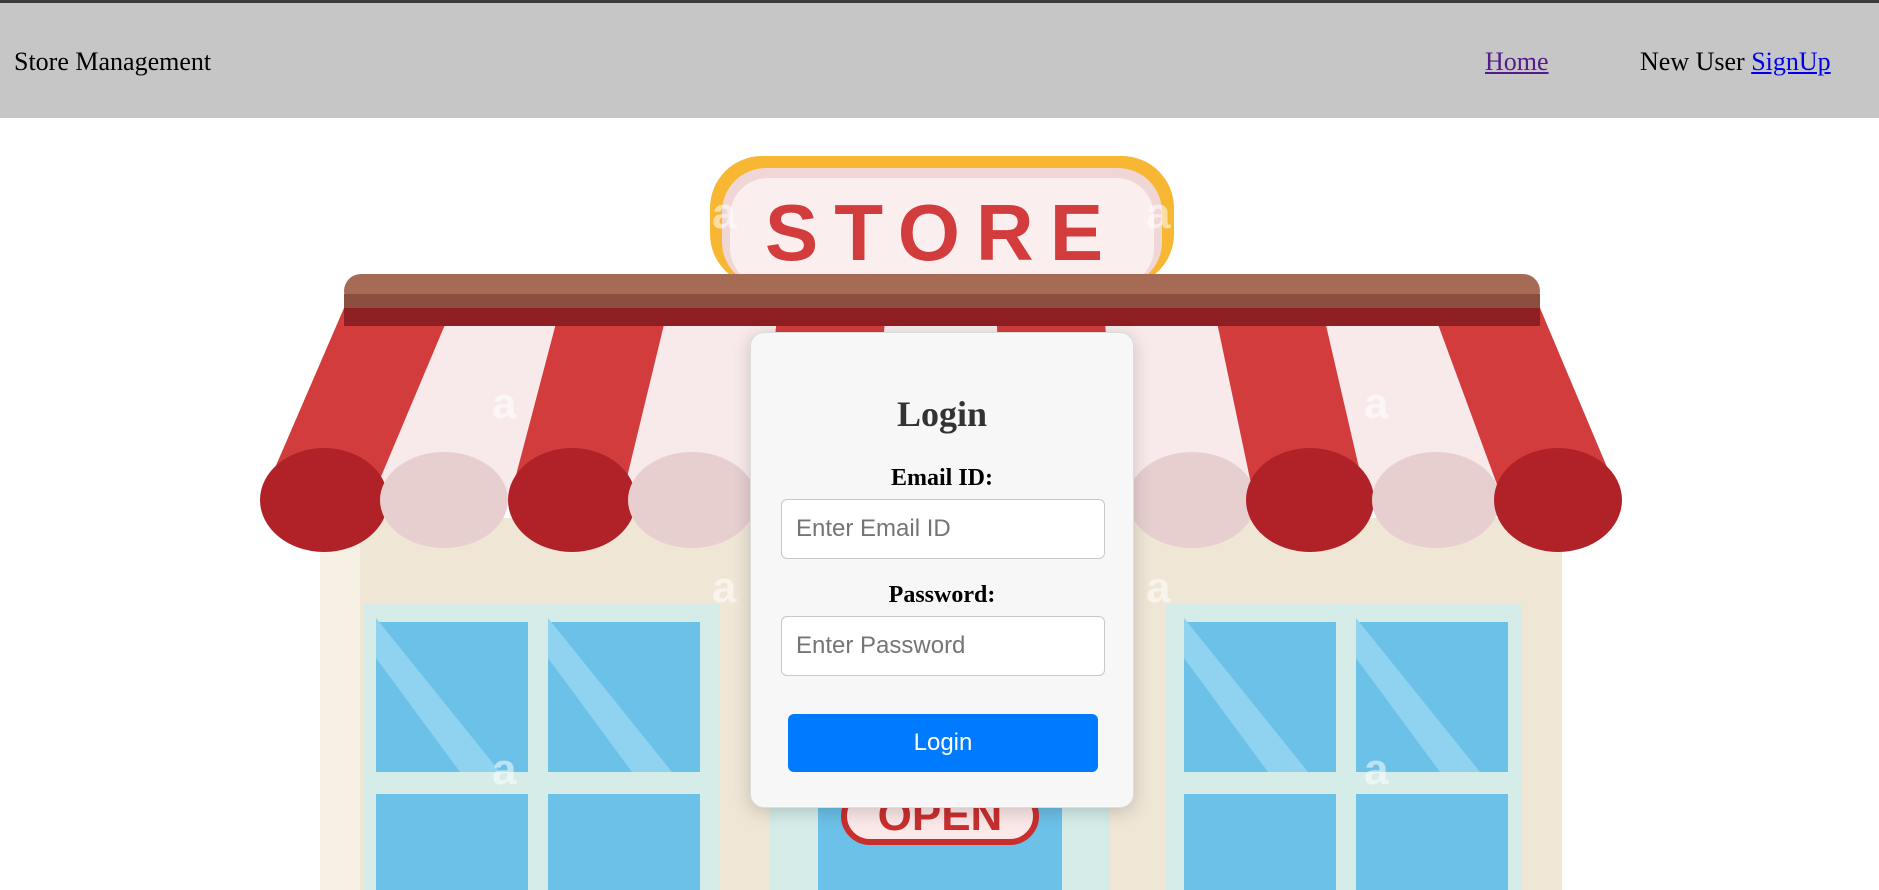 This screenshot has width=1879, height=890. Describe the element at coordinates (1790, 61) in the screenshot. I see `signup-link: SignUp` at that location.